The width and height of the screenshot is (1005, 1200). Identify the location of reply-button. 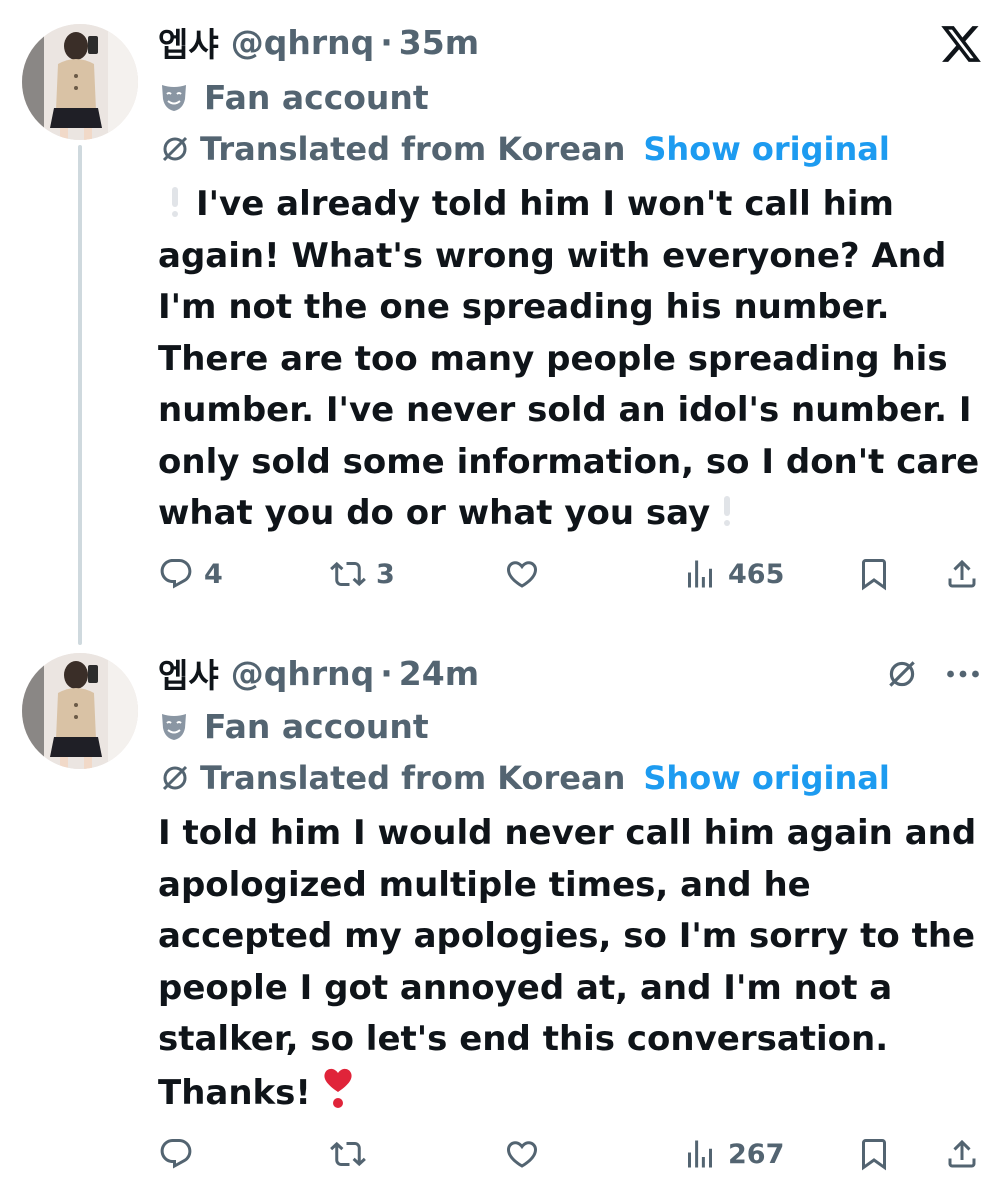
(181, 1154).